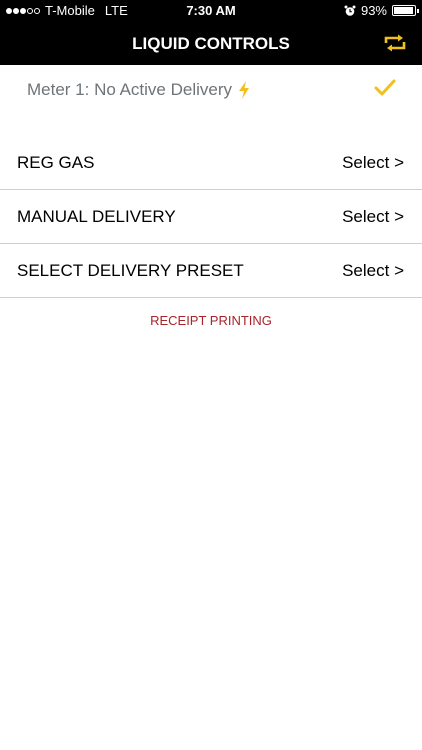  Describe the element at coordinates (56, 162) in the screenshot. I see `row-label: REG GAS` at that location.